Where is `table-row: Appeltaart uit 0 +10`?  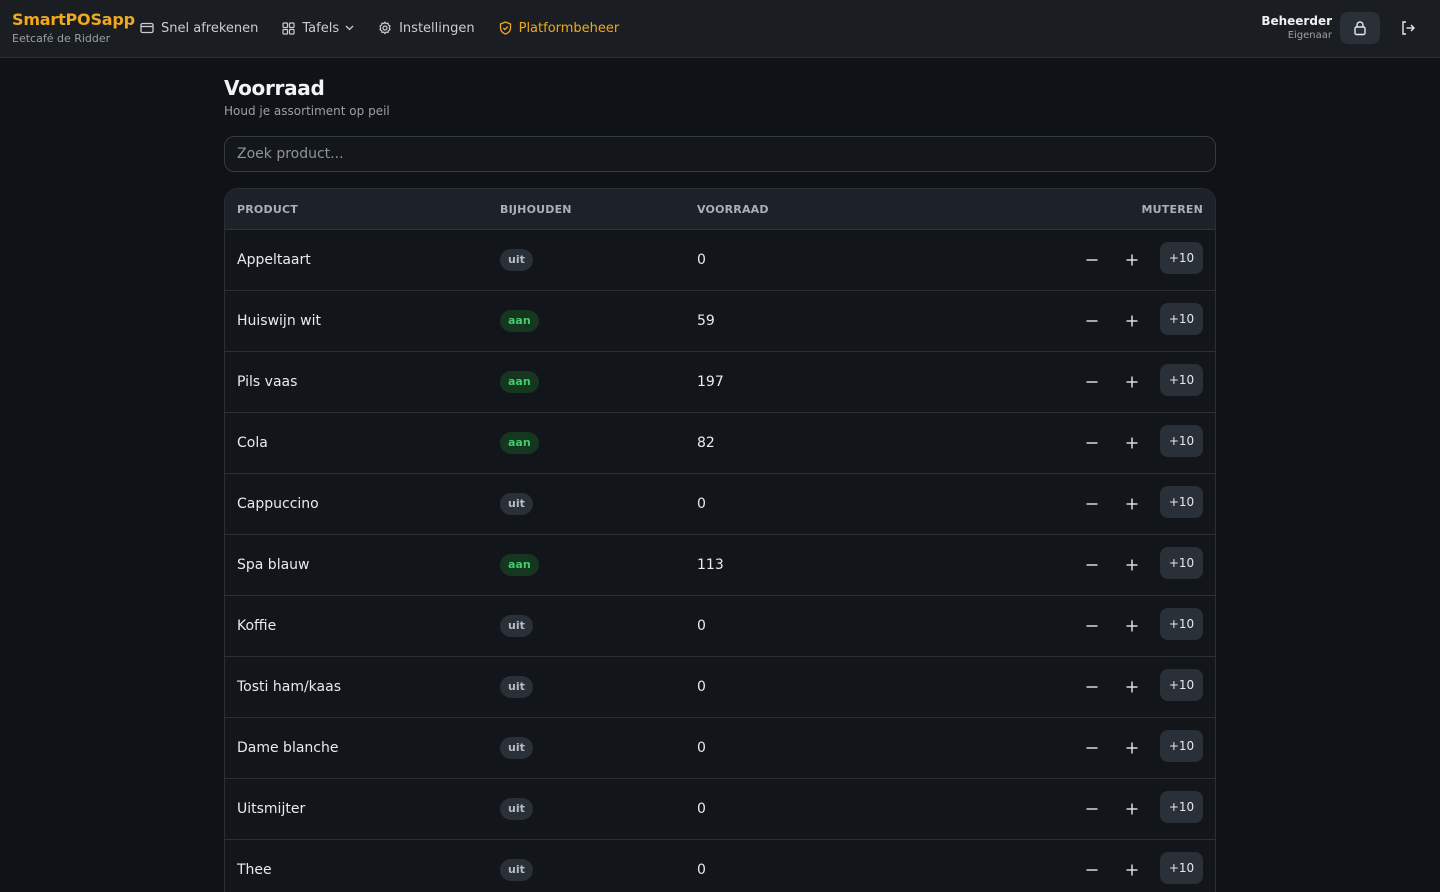 table-row: Appeltaart uit 0 +10 is located at coordinates (720, 260).